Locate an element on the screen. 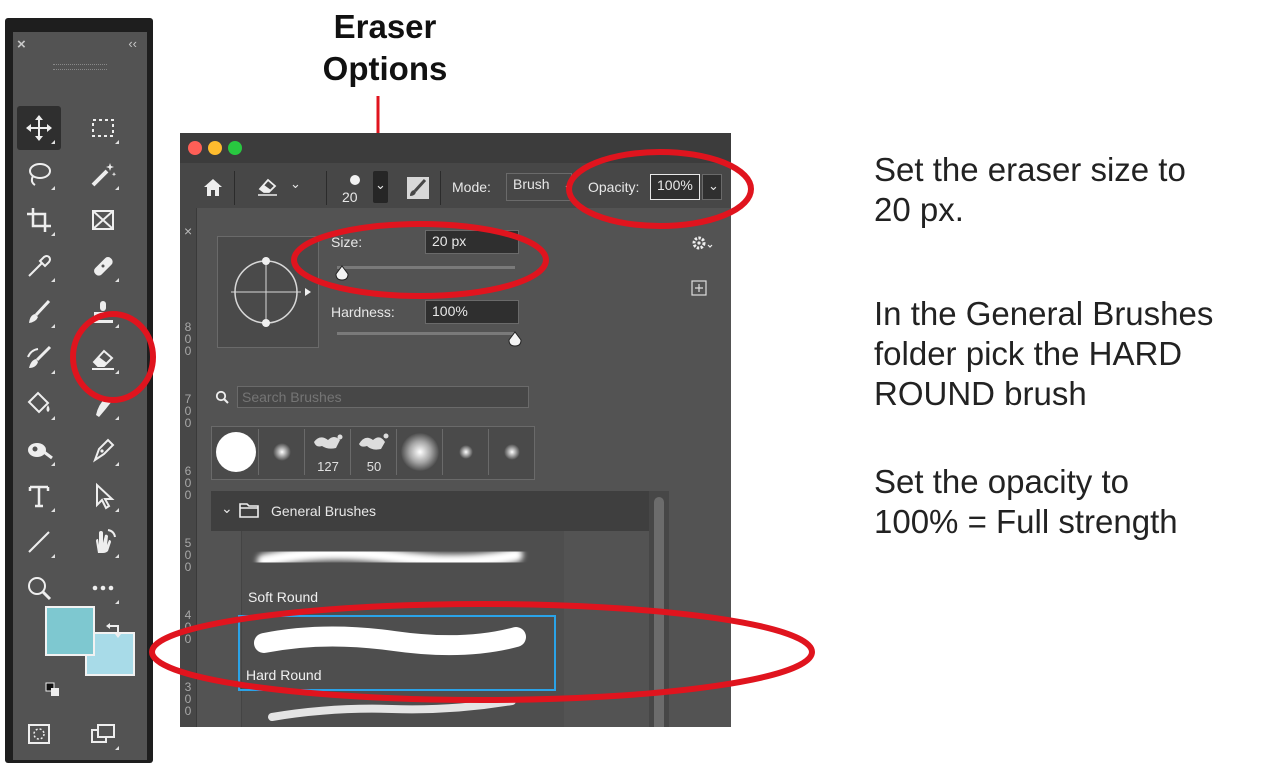  brush-picker-toggle: ⌄ is located at coordinates (380, 187).